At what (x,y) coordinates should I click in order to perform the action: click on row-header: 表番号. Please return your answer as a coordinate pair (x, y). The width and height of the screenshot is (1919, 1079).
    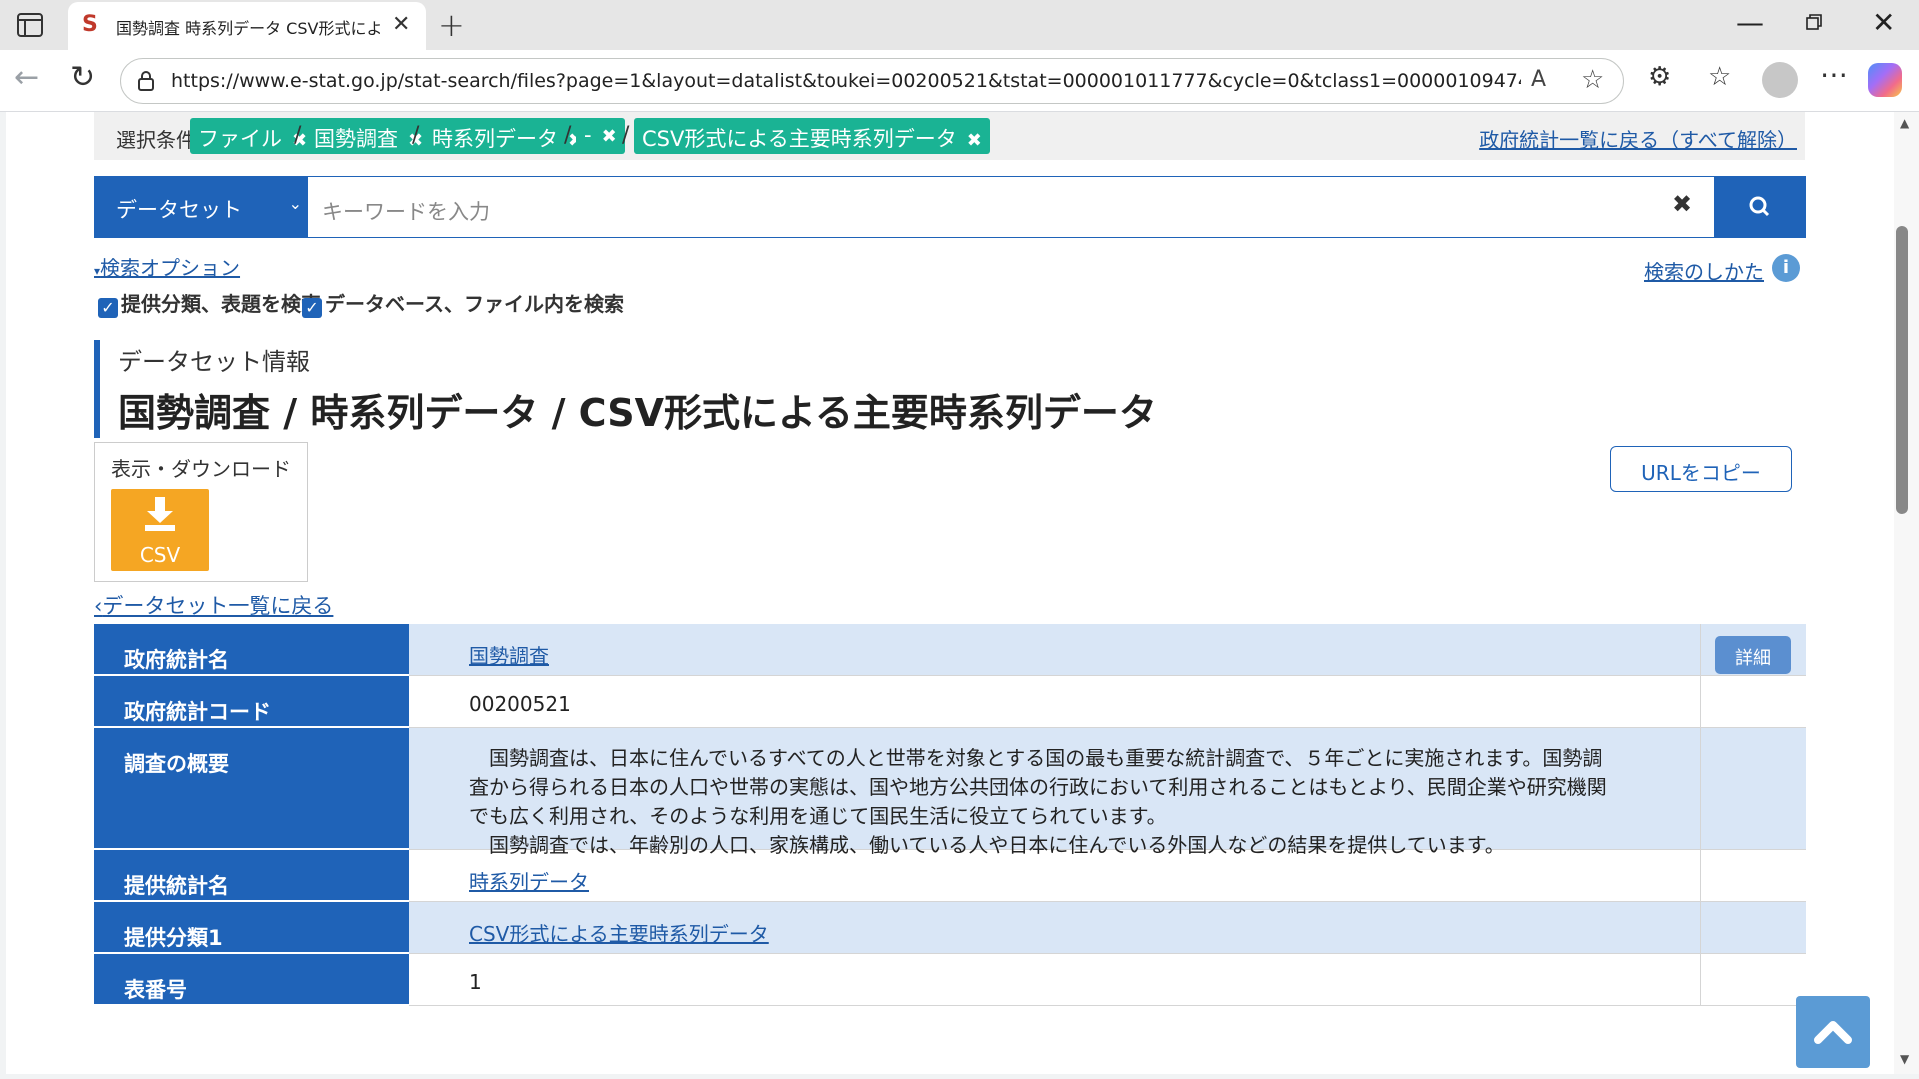
    Looking at the image, I should click on (251, 980).